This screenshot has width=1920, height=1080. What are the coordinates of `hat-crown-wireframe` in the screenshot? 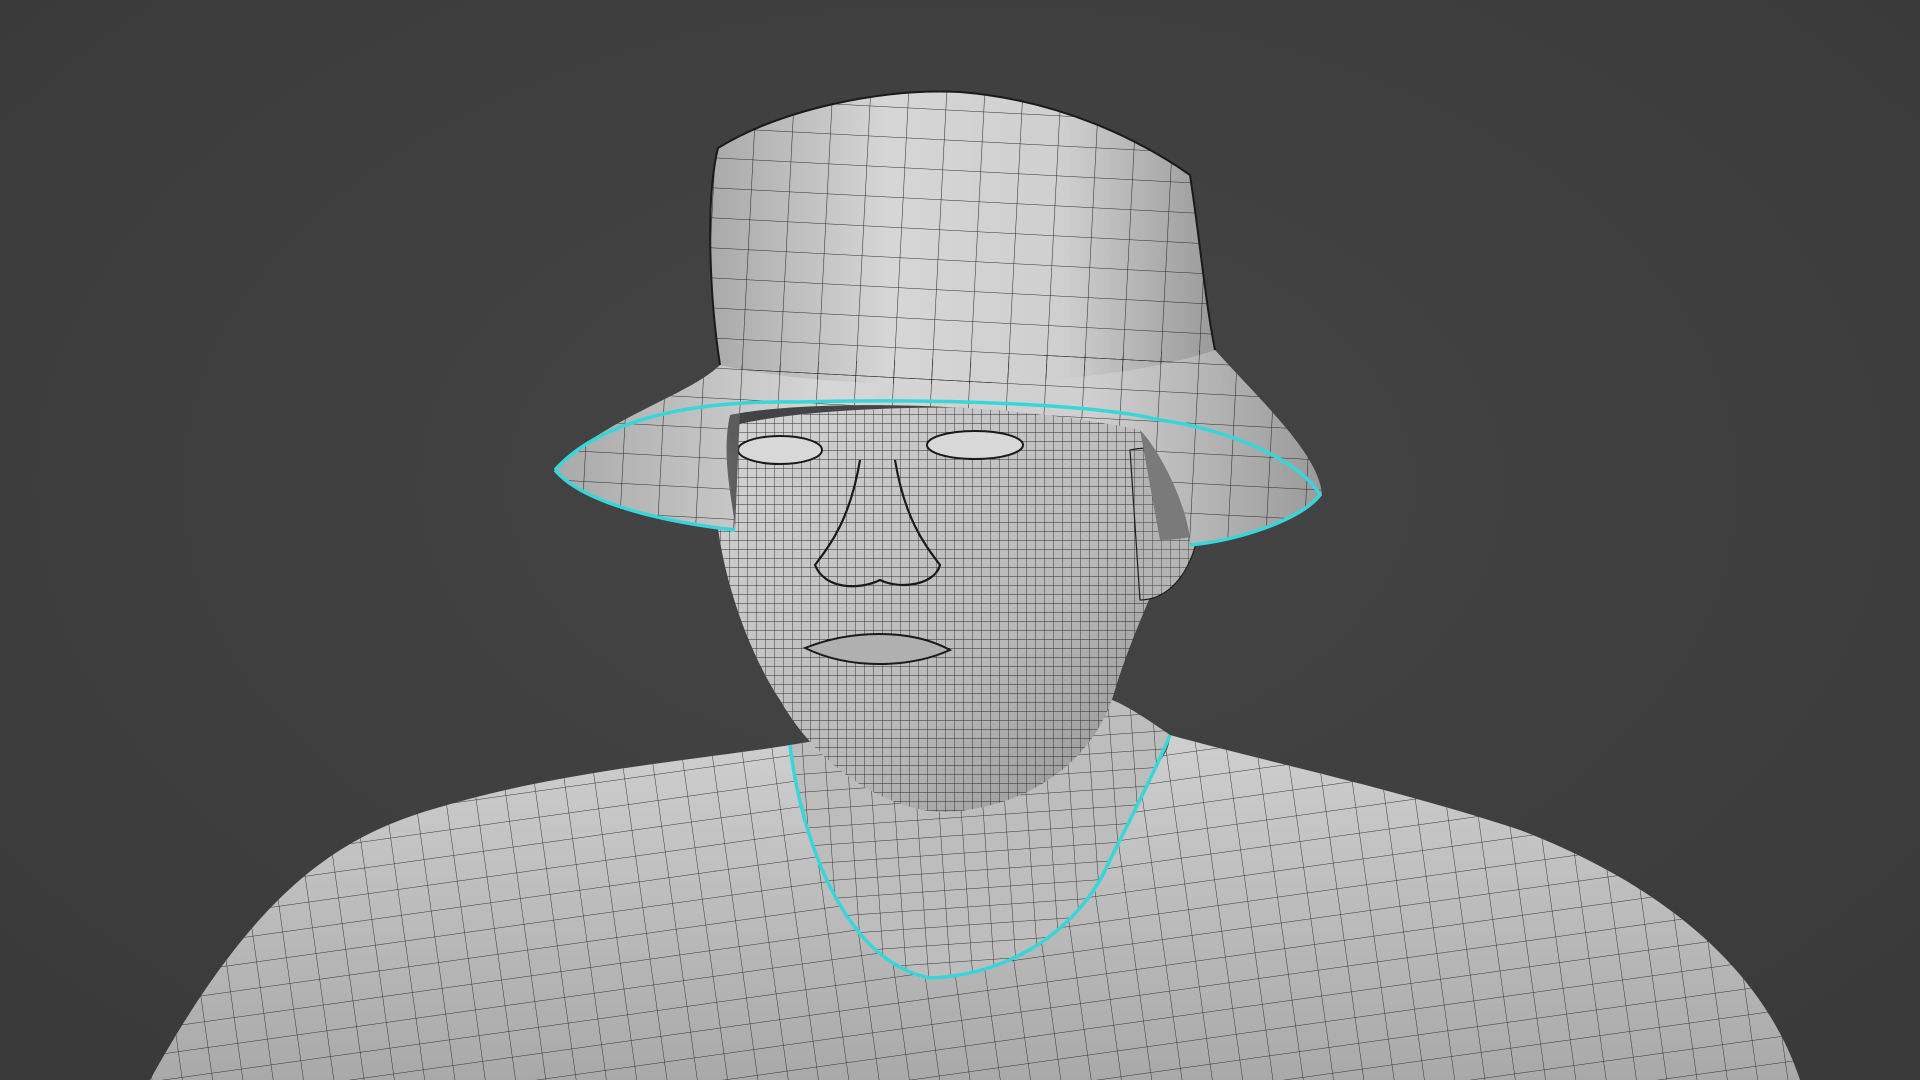 It's located at (962, 238).